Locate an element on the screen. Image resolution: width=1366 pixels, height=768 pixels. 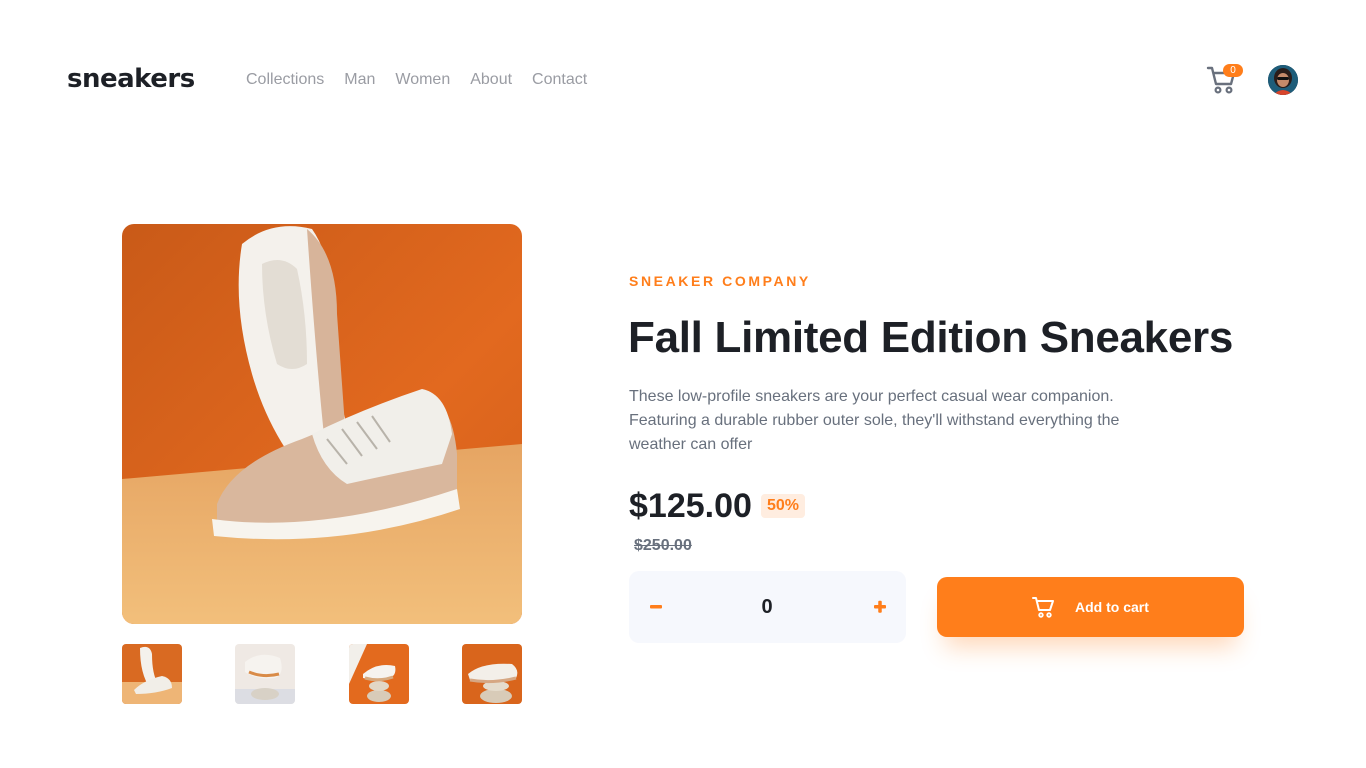
original-price: $250.00 is located at coordinates (663, 545).